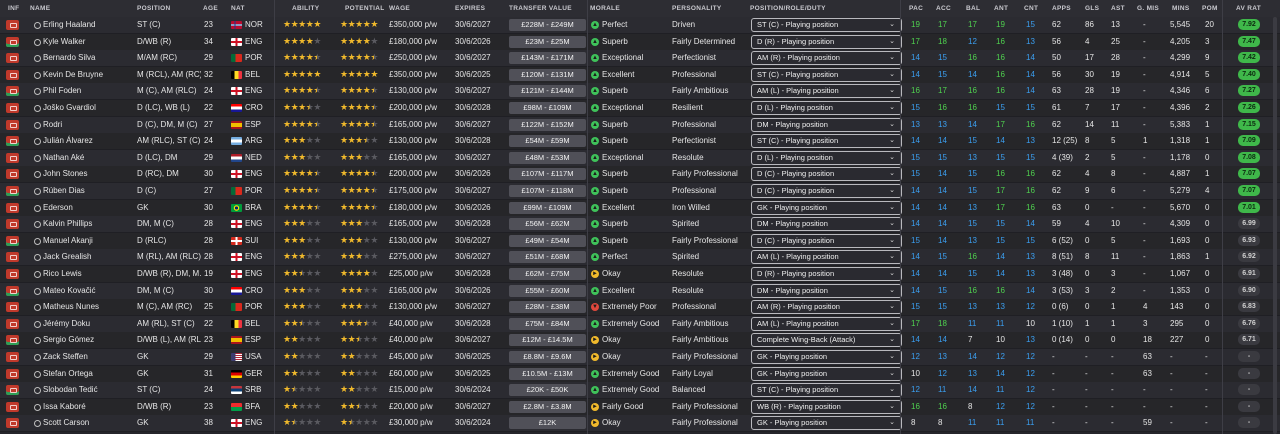 This screenshot has height=434, width=1280. I want to click on player-name: Rodri, so click(89, 125).